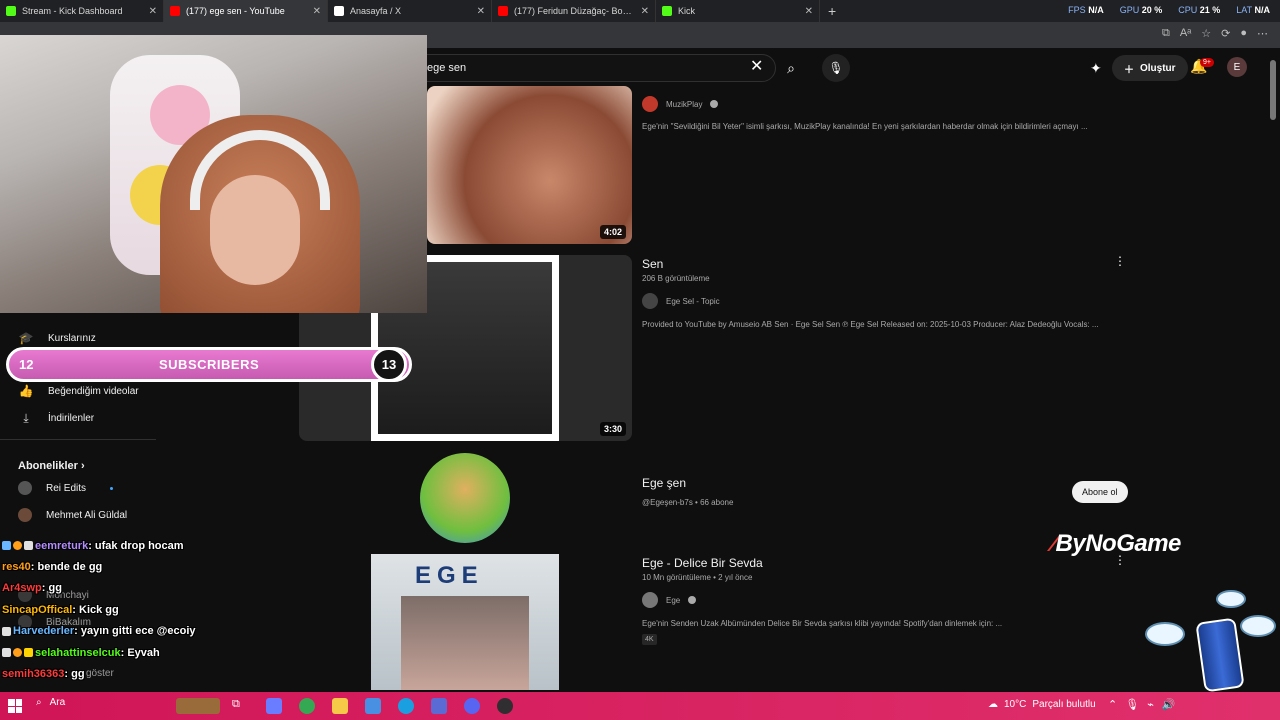  What do you see at coordinates (688, 502) in the screenshot?
I see `channel-meta: @Egeşen-b7s • 66 abone` at bounding box center [688, 502].